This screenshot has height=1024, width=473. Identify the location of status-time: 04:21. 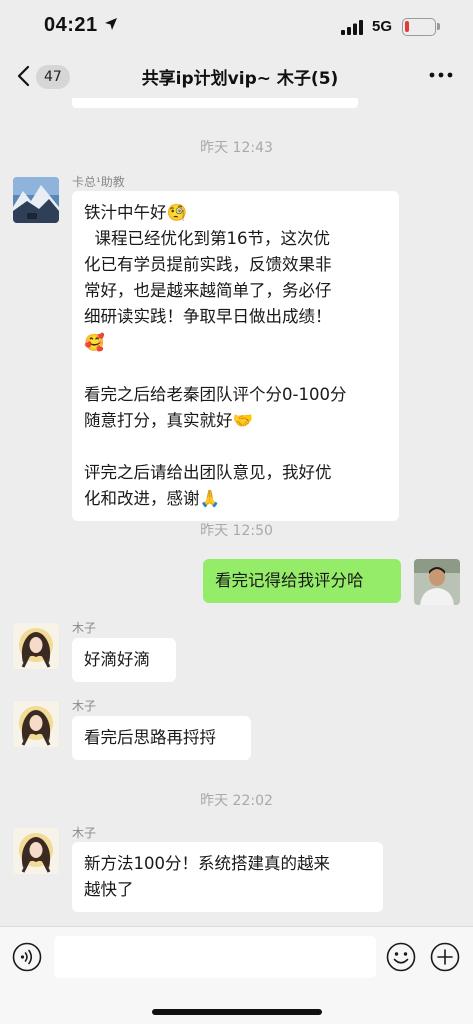
(71, 25).